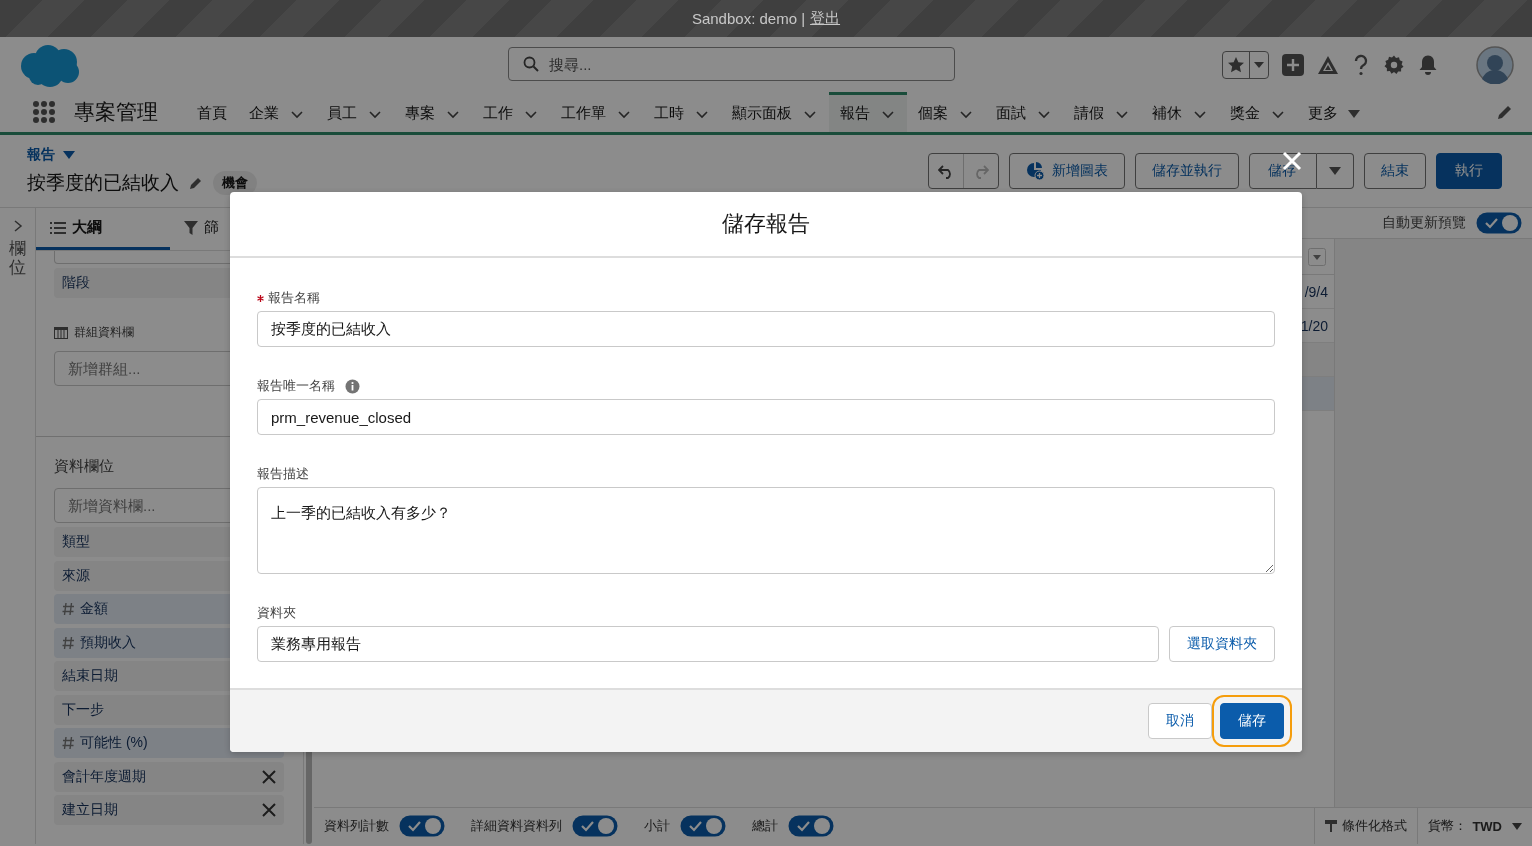 The width and height of the screenshot is (1532, 846). What do you see at coordinates (1067, 171) in the screenshot?
I see `add-chart-button: 新增圖表` at bounding box center [1067, 171].